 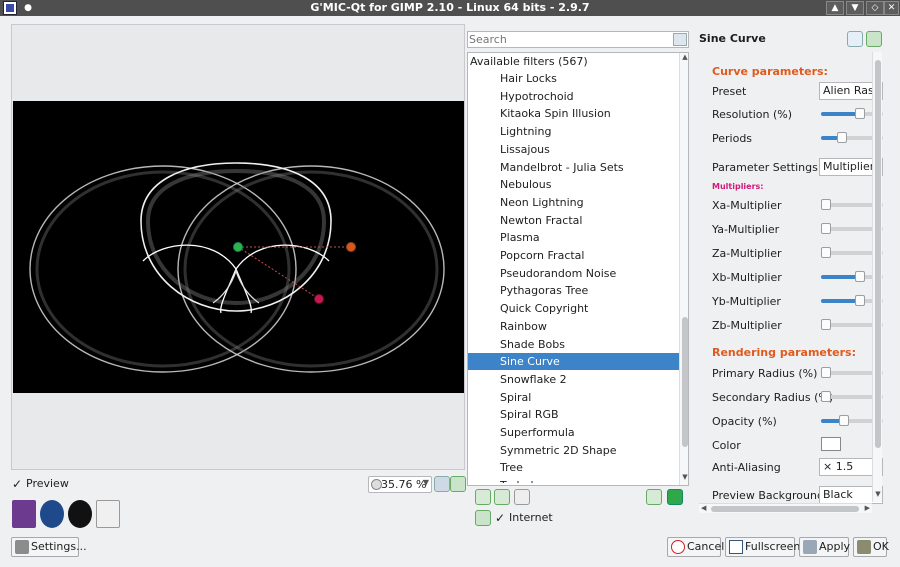 I want to click on reset-params-button, so click(x=874, y=39).